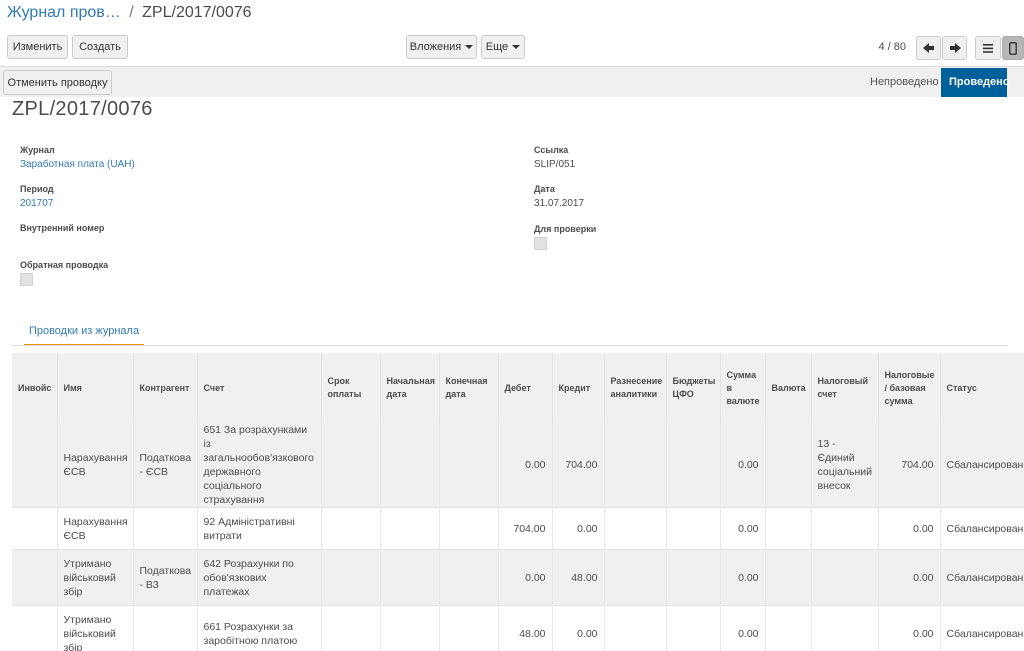 Image resolution: width=1024 pixels, height=651 pixels. I want to click on more-dropdown: Еще, so click(503, 47).